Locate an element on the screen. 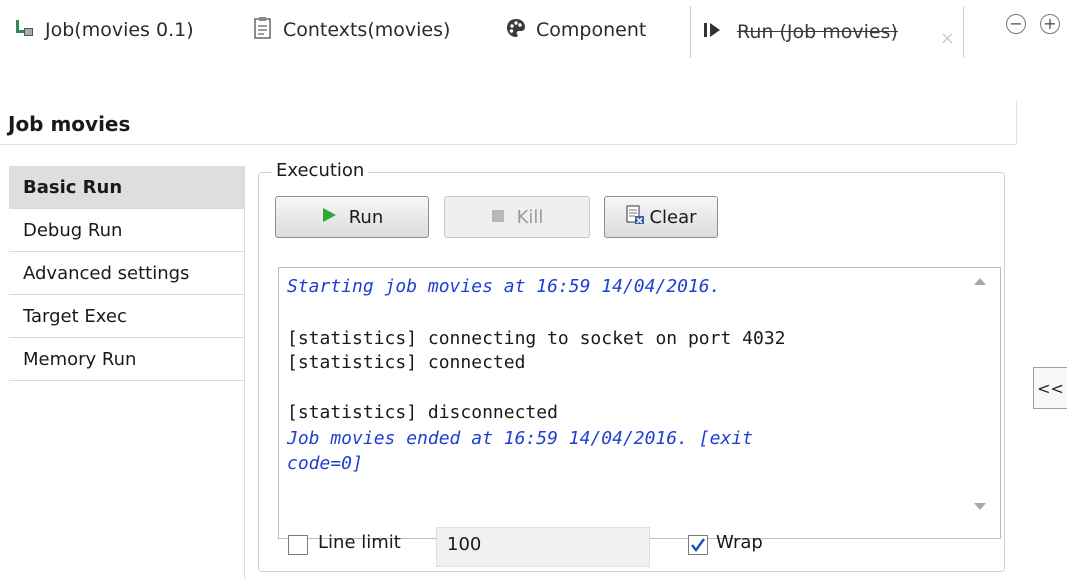 The image size is (1067, 579). clear-button-label: Clear is located at coordinates (673, 217).